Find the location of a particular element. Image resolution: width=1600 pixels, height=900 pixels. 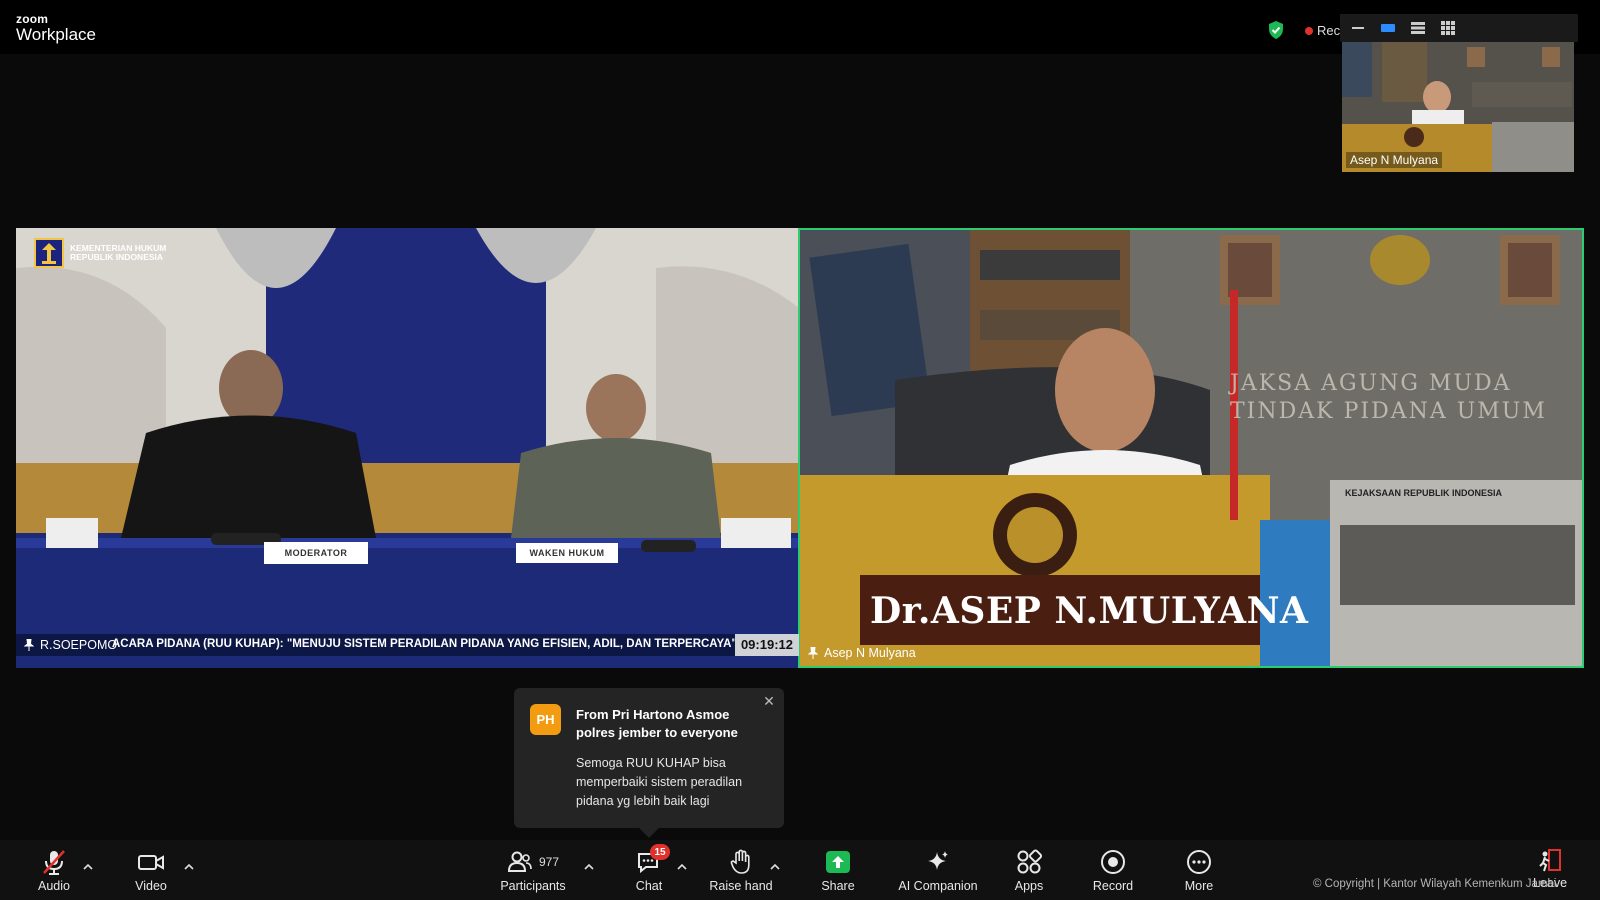

ai-companion-label: AI Companion is located at coordinates (938, 886).